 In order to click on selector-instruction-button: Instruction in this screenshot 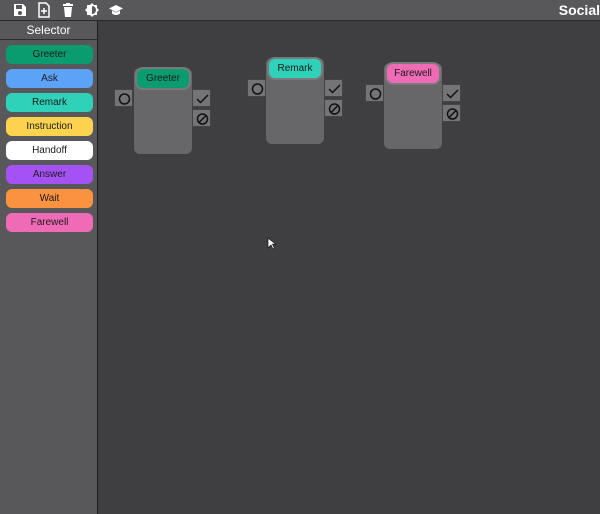, I will do `click(49, 126)`.